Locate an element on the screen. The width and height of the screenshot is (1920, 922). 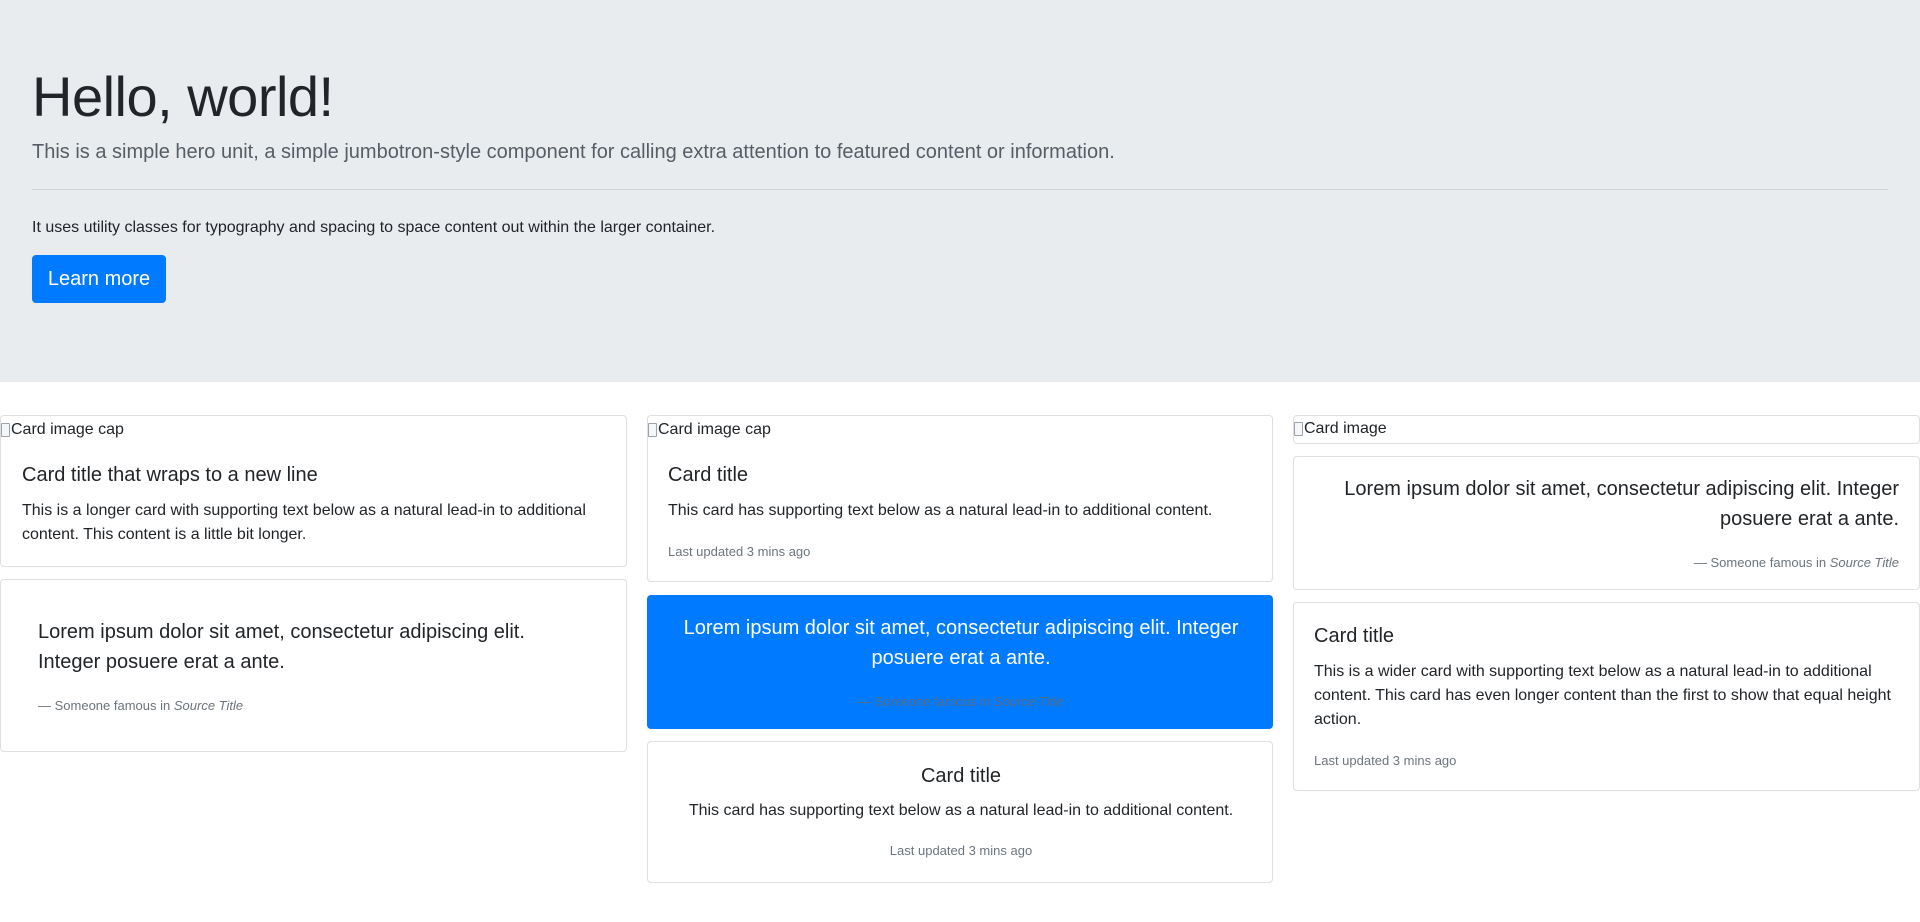
card-image: Card image is located at coordinates (1340, 429).